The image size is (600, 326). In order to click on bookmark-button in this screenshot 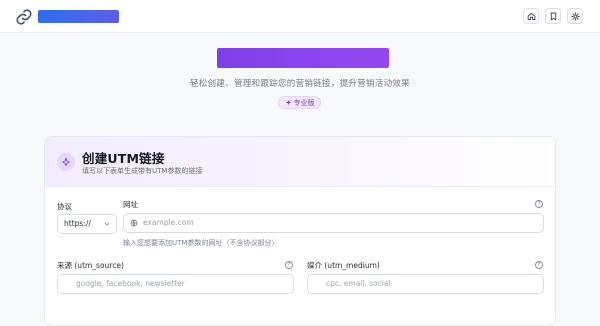, I will do `click(553, 16)`.